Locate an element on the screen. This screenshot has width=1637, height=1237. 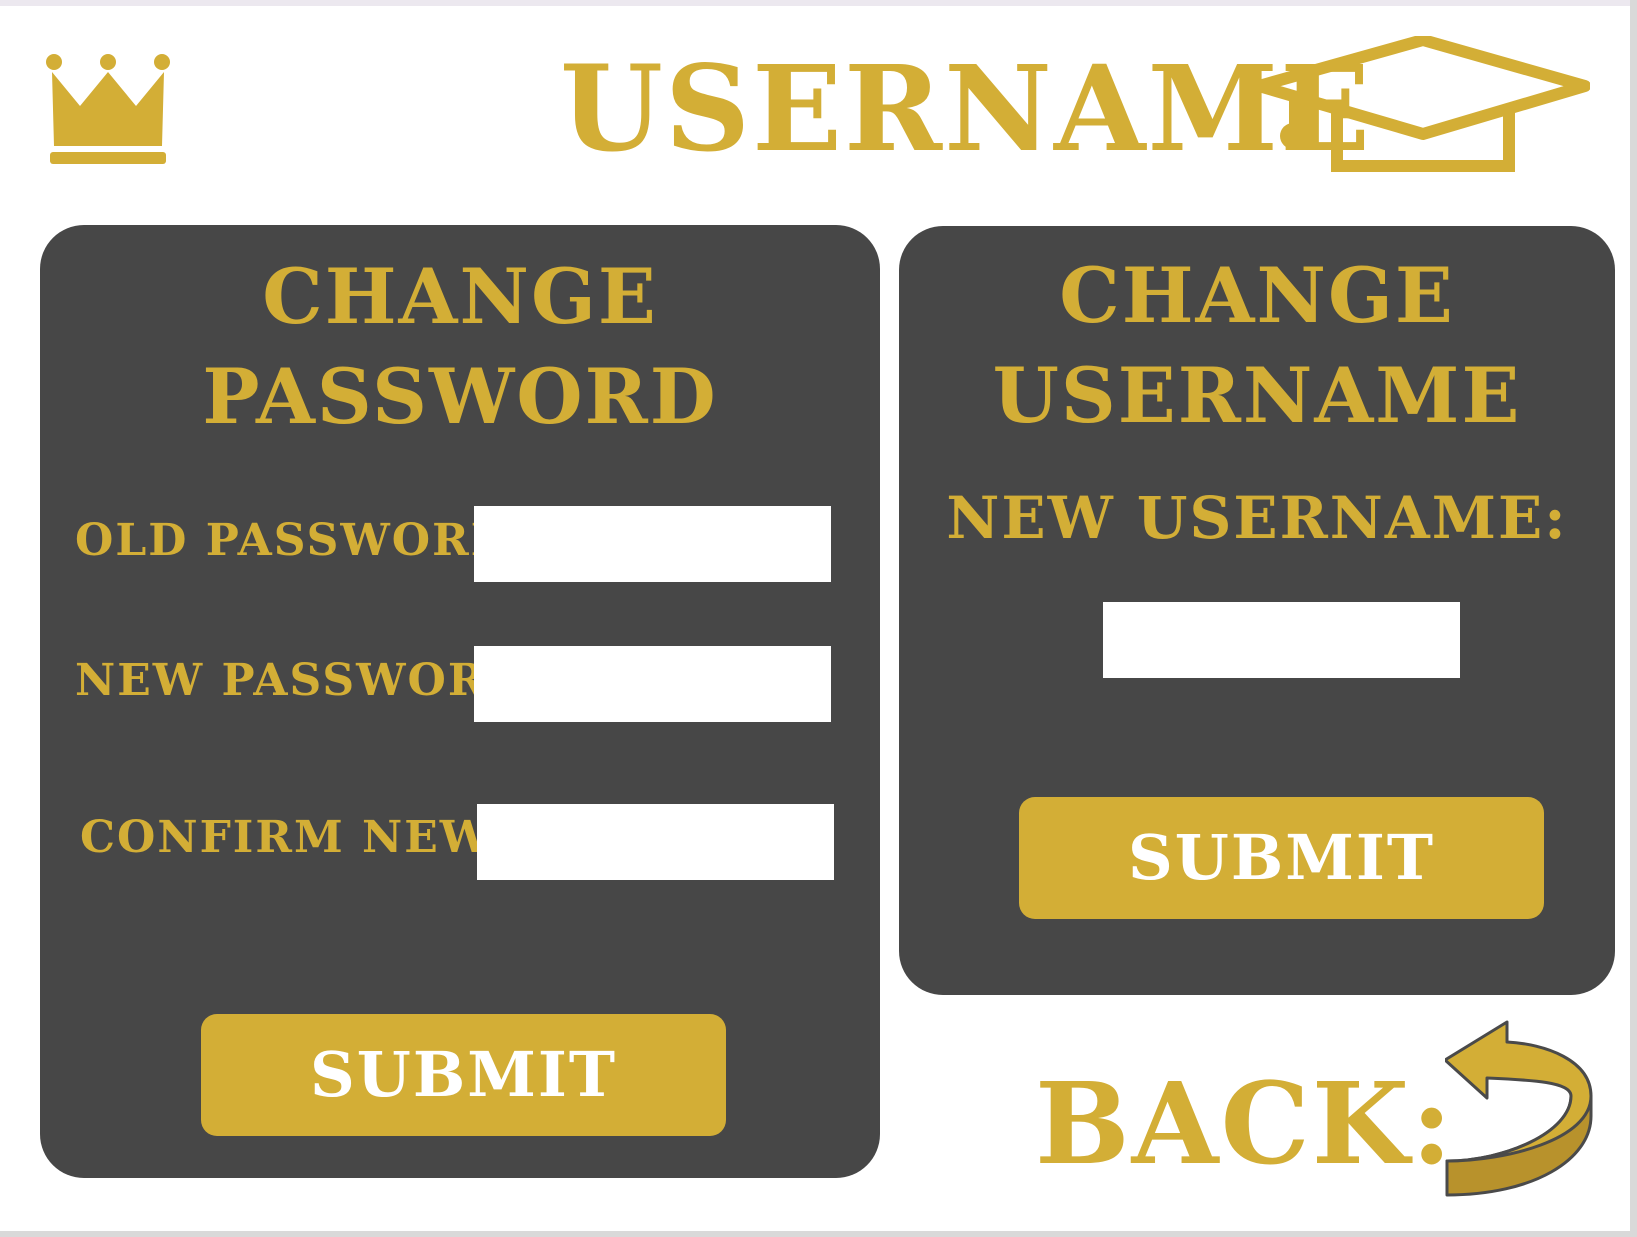
change-password-submit-button: SUBMIT is located at coordinates (463, 1075).